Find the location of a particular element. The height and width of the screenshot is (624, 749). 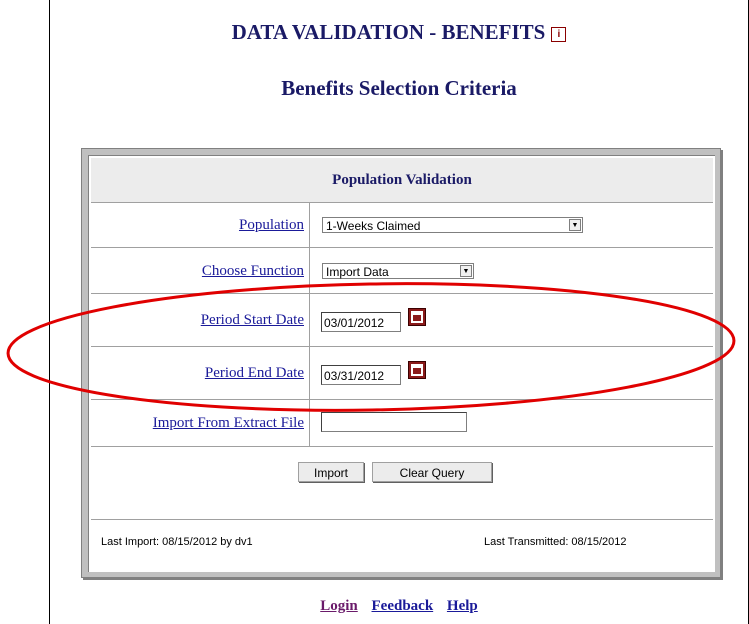

page-title: DATA VALIDATION - BENEFITS i is located at coordinates (399, 32).